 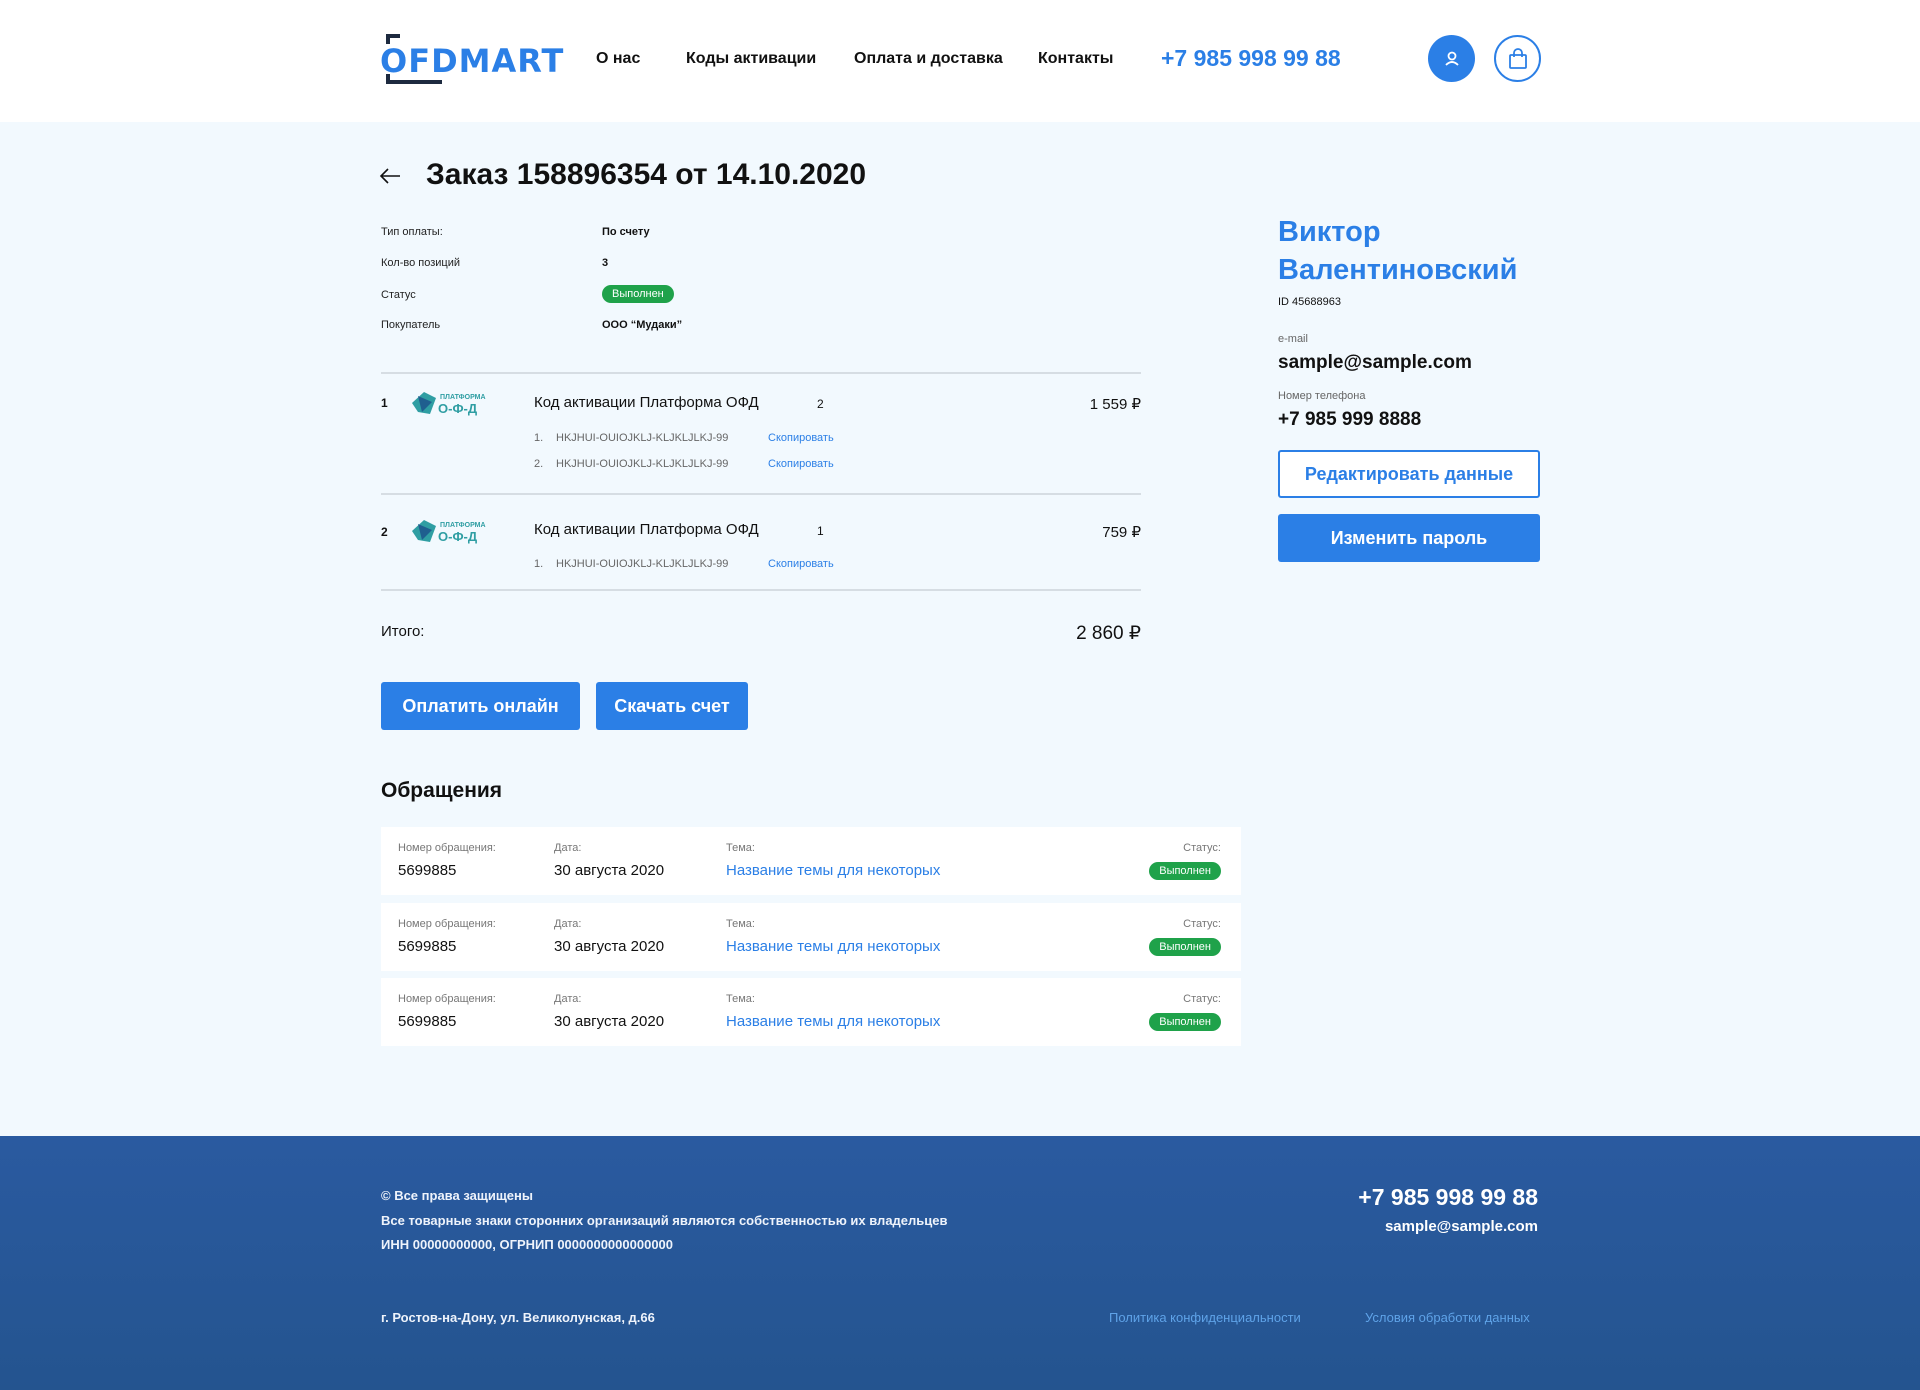 What do you see at coordinates (1121, 532) in the screenshot?
I see `item-price: 759 ₽` at bounding box center [1121, 532].